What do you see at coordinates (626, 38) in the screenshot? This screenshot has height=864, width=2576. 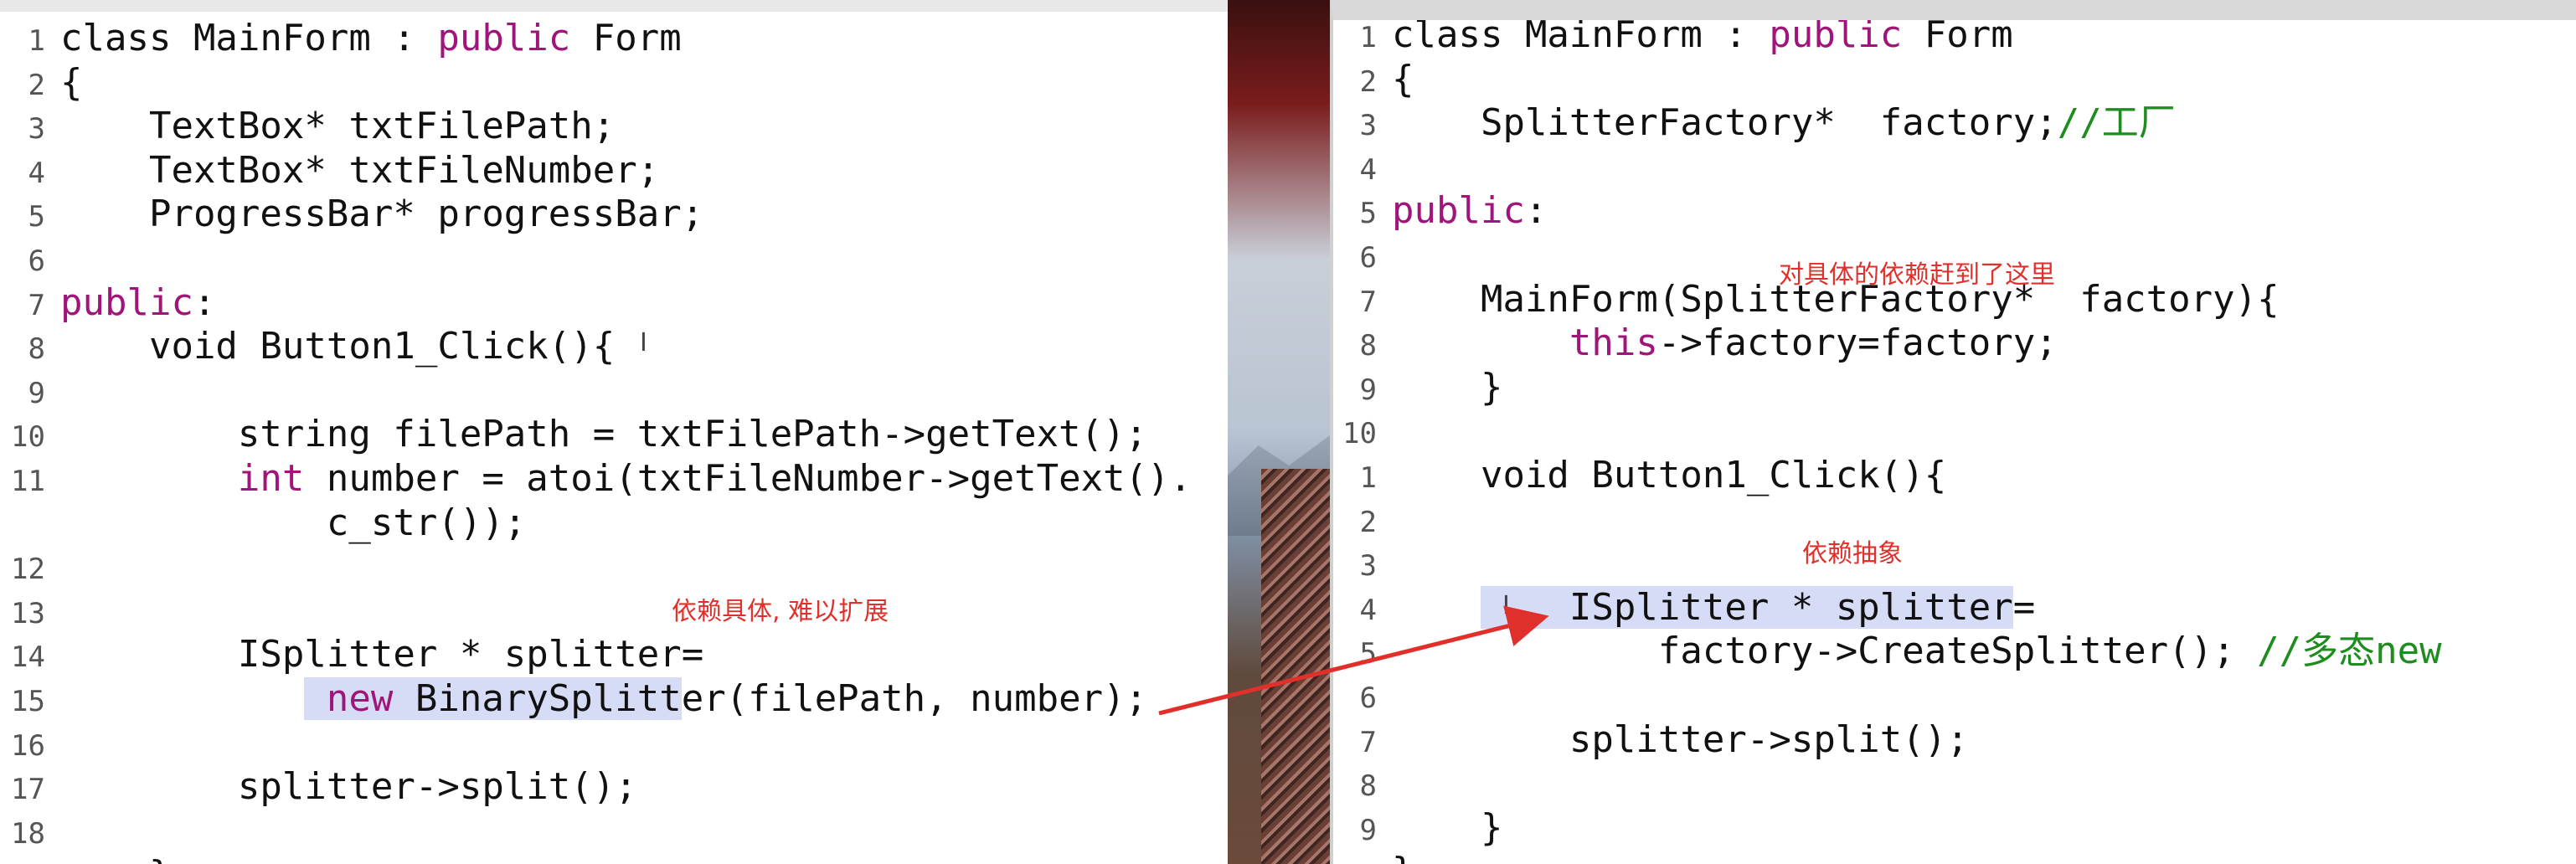 I see `code-token: Form` at bounding box center [626, 38].